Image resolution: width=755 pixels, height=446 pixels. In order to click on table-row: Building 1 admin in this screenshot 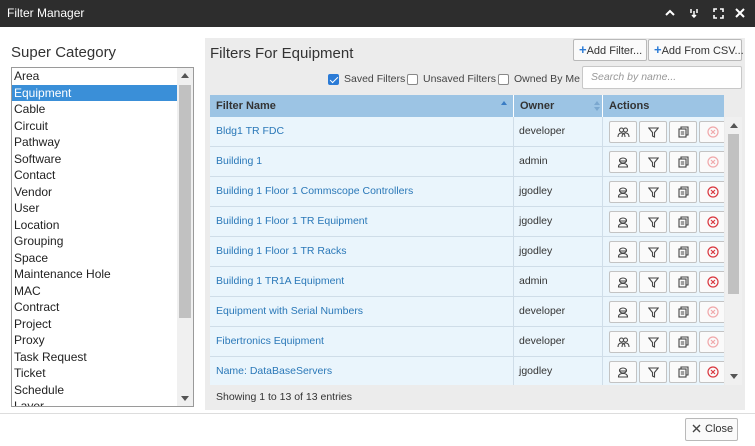, I will do `click(467, 162)`.